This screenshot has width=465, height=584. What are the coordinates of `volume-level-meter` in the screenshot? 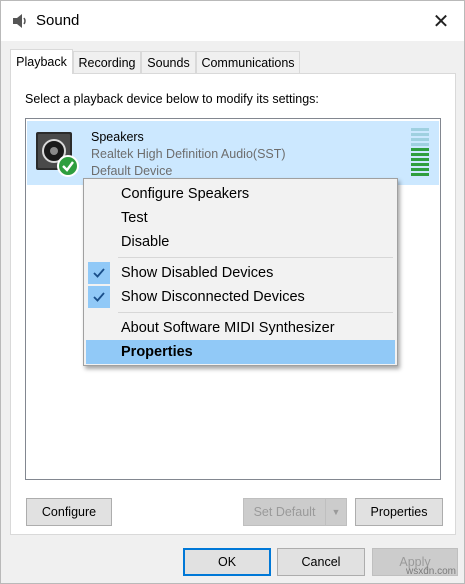 It's located at (420, 153).